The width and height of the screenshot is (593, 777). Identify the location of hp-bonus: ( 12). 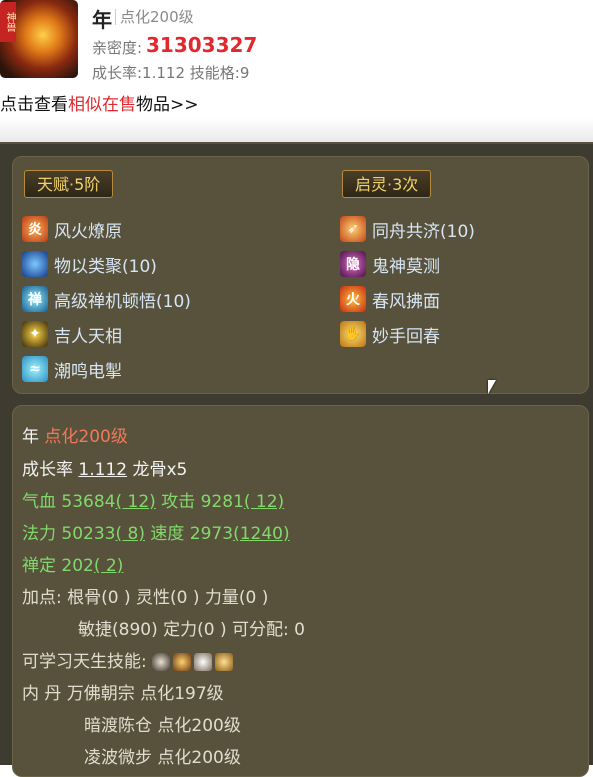
(135, 502).